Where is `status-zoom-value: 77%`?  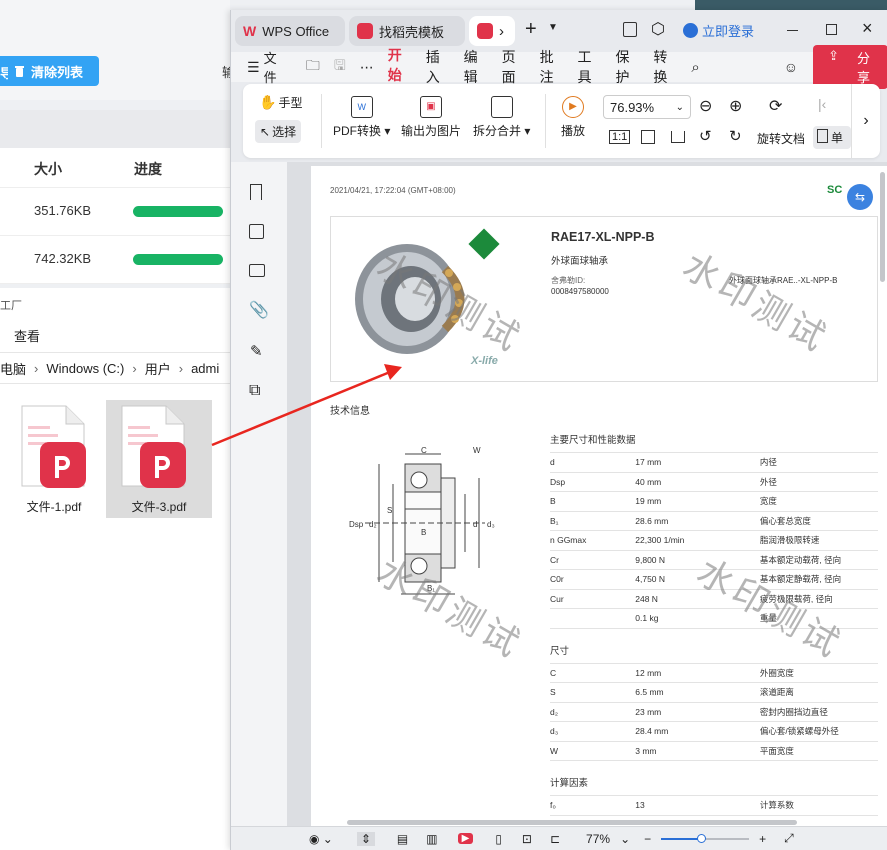
status-zoom-value: 77% is located at coordinates (598, 839).